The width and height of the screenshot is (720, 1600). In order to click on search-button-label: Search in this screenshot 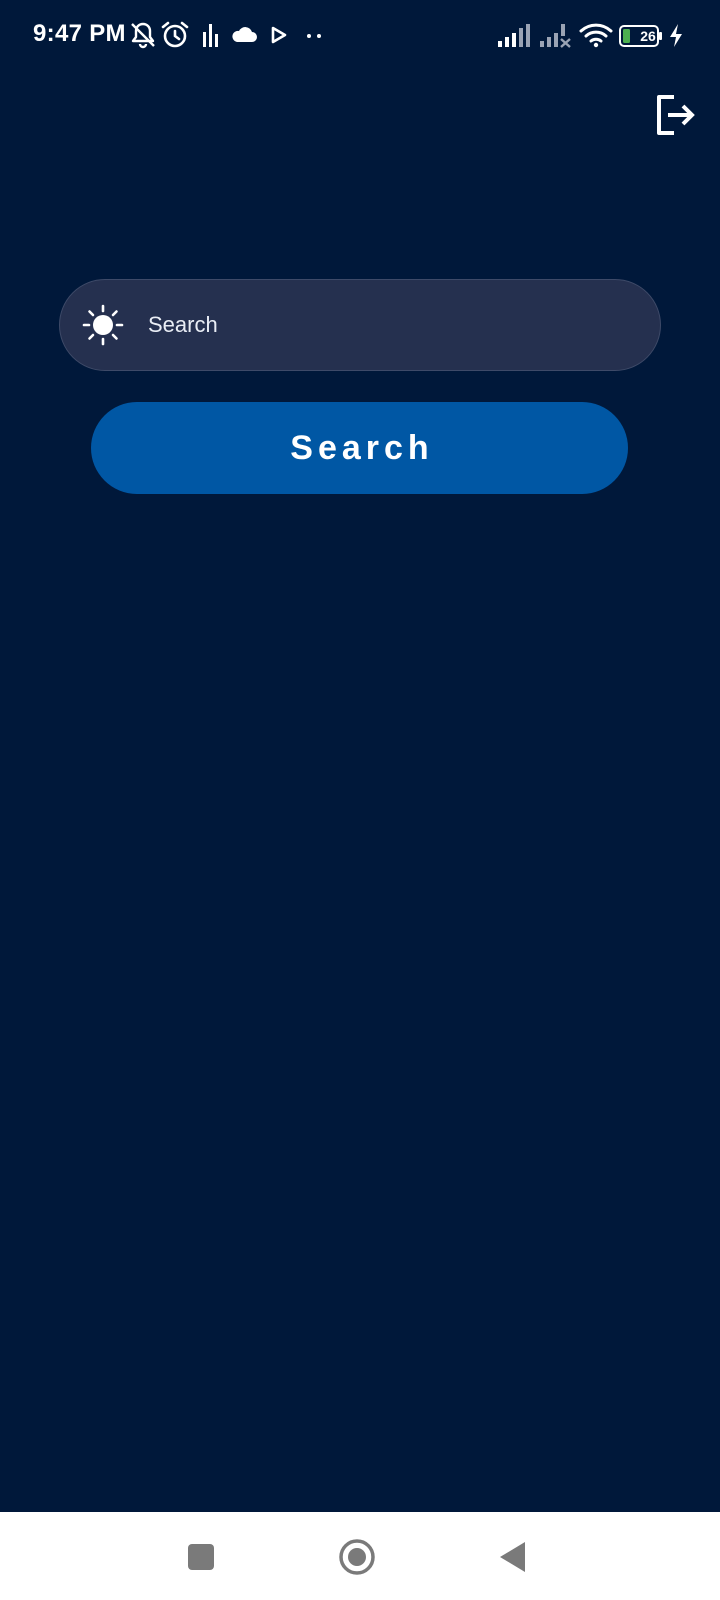, I will do `click(362, 447)`.